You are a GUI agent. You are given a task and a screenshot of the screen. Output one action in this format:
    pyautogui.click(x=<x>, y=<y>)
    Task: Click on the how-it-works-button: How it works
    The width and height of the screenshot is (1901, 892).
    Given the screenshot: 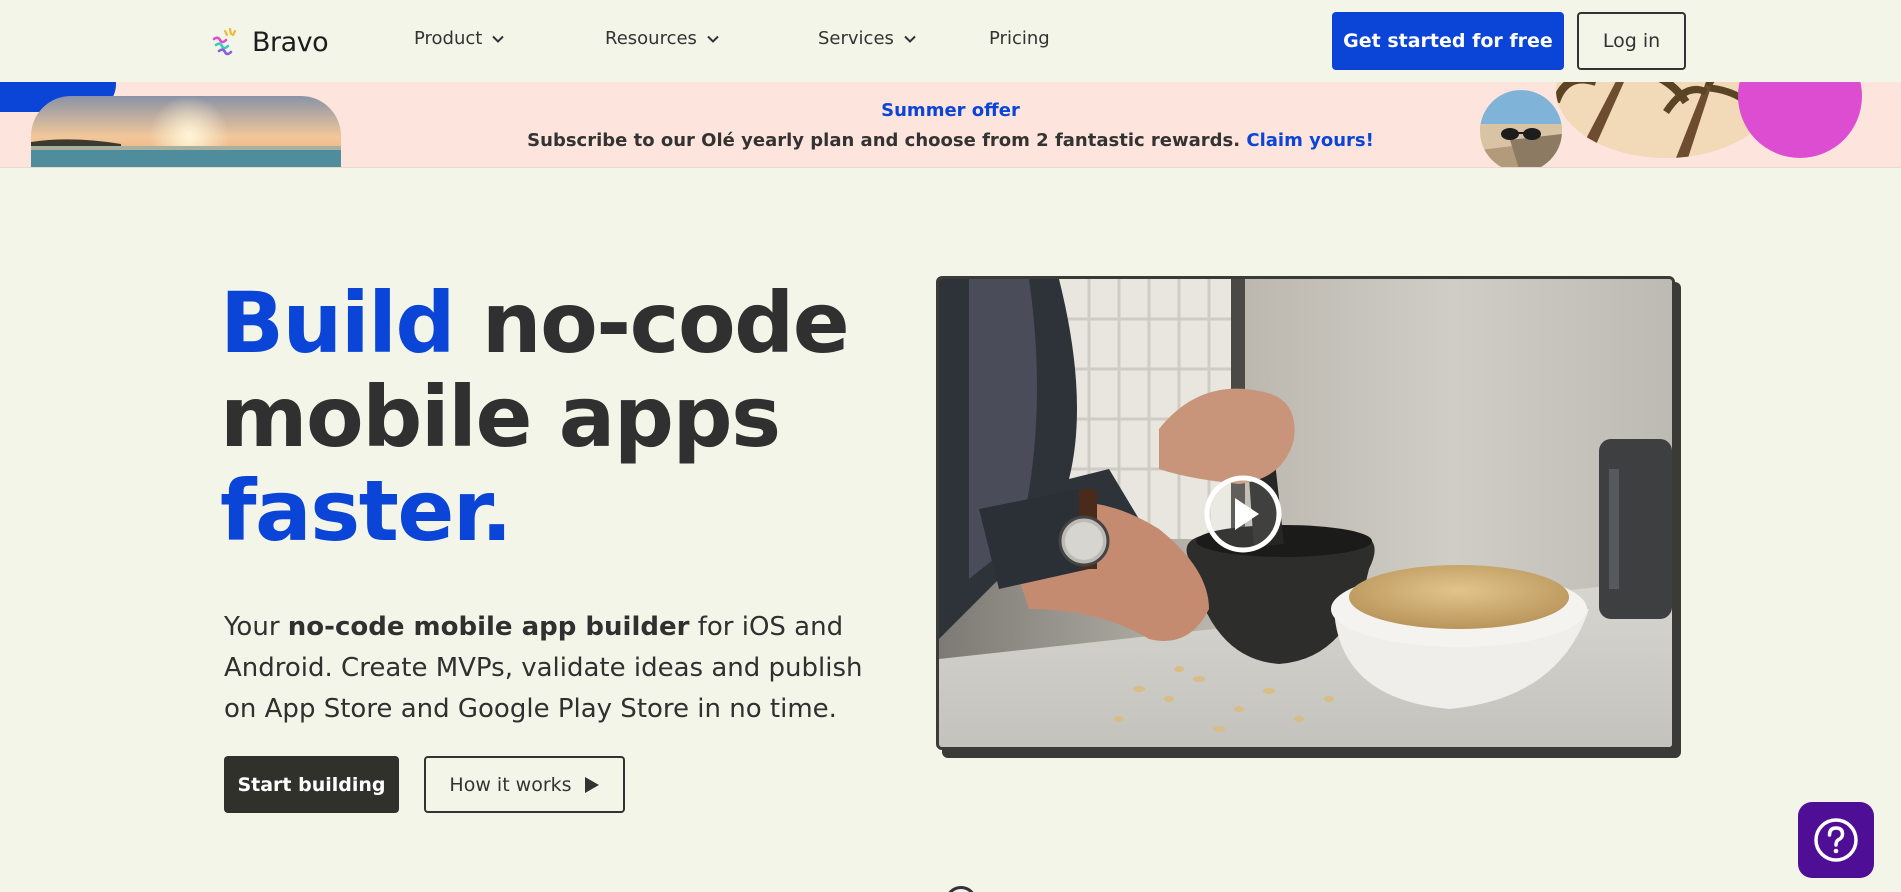 What is the action you would take?
    pyautogui.click(x=524, y=784)
    